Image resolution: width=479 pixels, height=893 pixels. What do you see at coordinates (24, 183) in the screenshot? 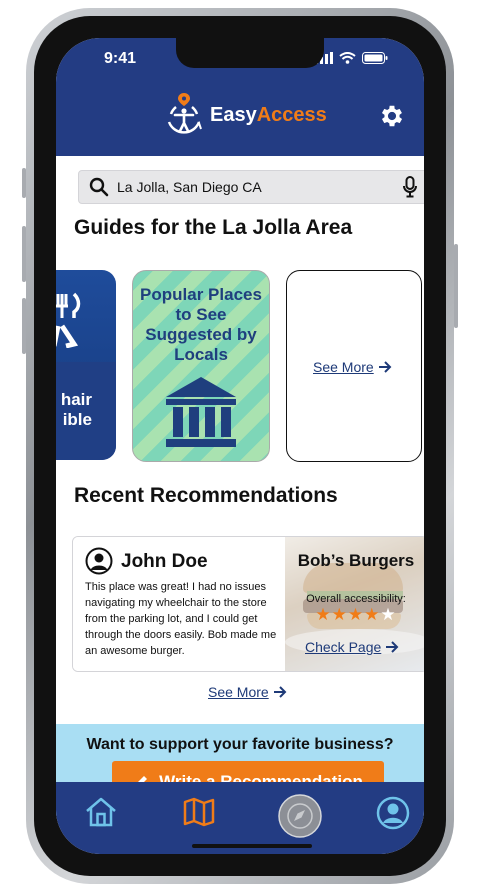
I see `mute-switch` at bounding box center [24, 183].